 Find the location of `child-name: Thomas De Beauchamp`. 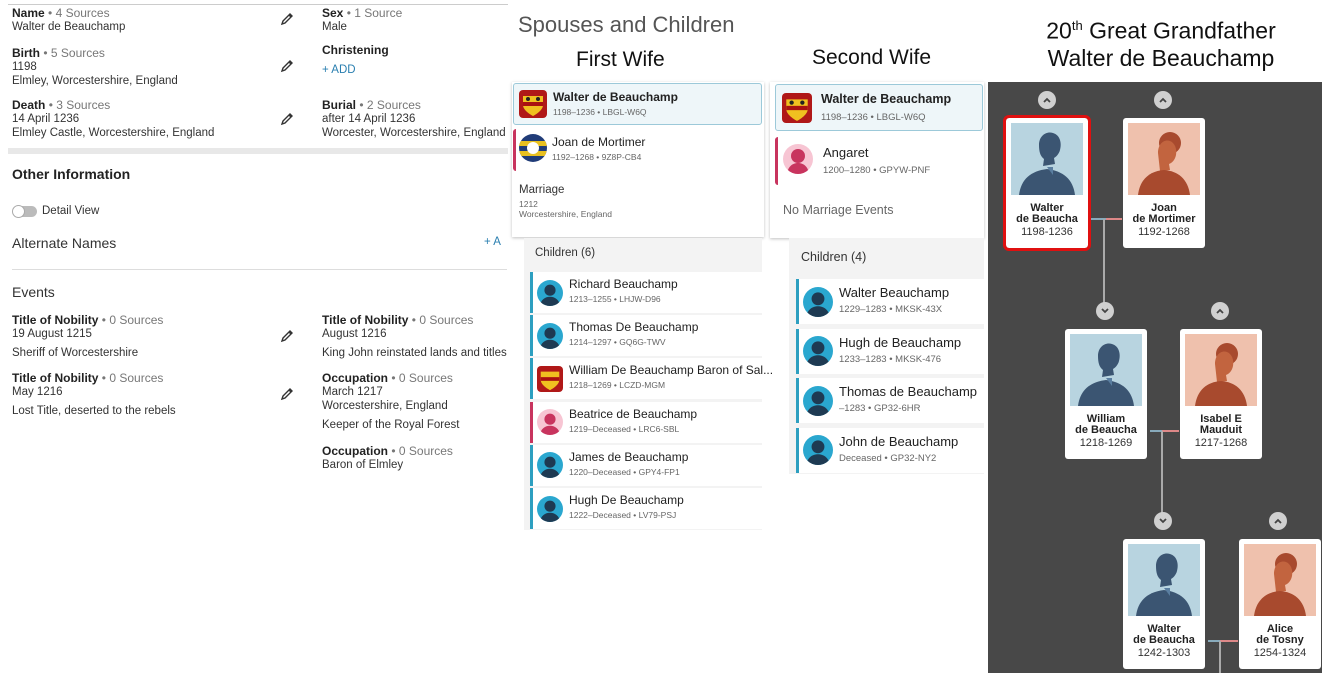

child-name: Thomas De Beauchamp is located at coordinates (634, 327).